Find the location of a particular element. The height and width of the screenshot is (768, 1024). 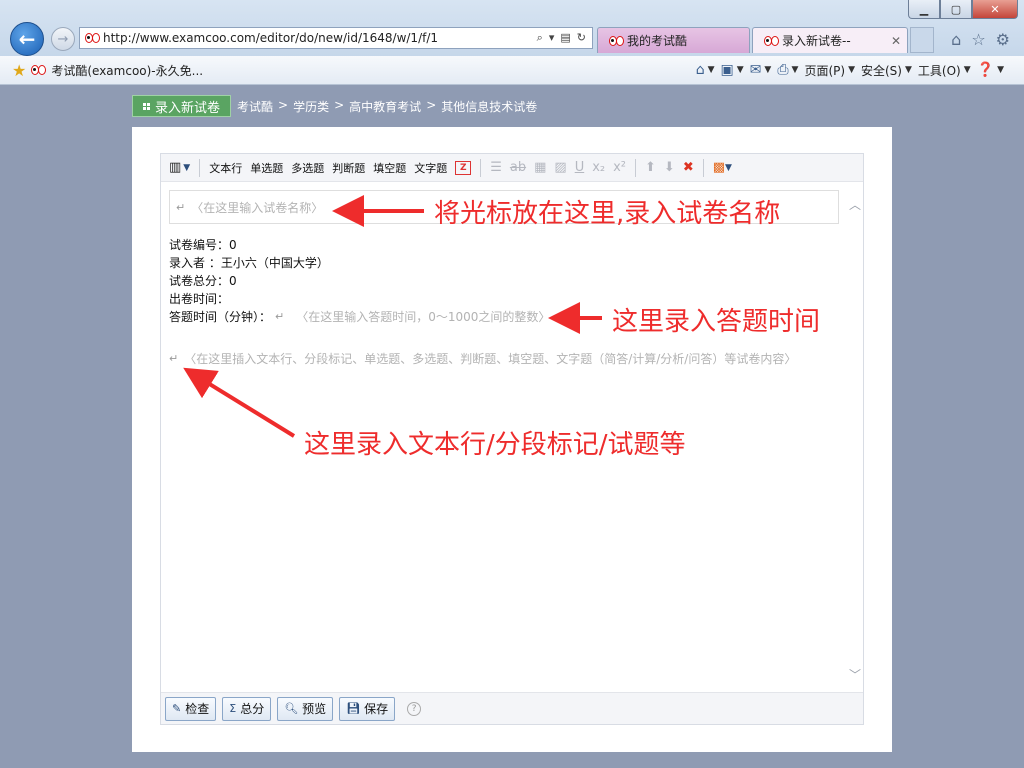

safety-menu: 安全(S) ▼ is located at coordinates (886, 70).